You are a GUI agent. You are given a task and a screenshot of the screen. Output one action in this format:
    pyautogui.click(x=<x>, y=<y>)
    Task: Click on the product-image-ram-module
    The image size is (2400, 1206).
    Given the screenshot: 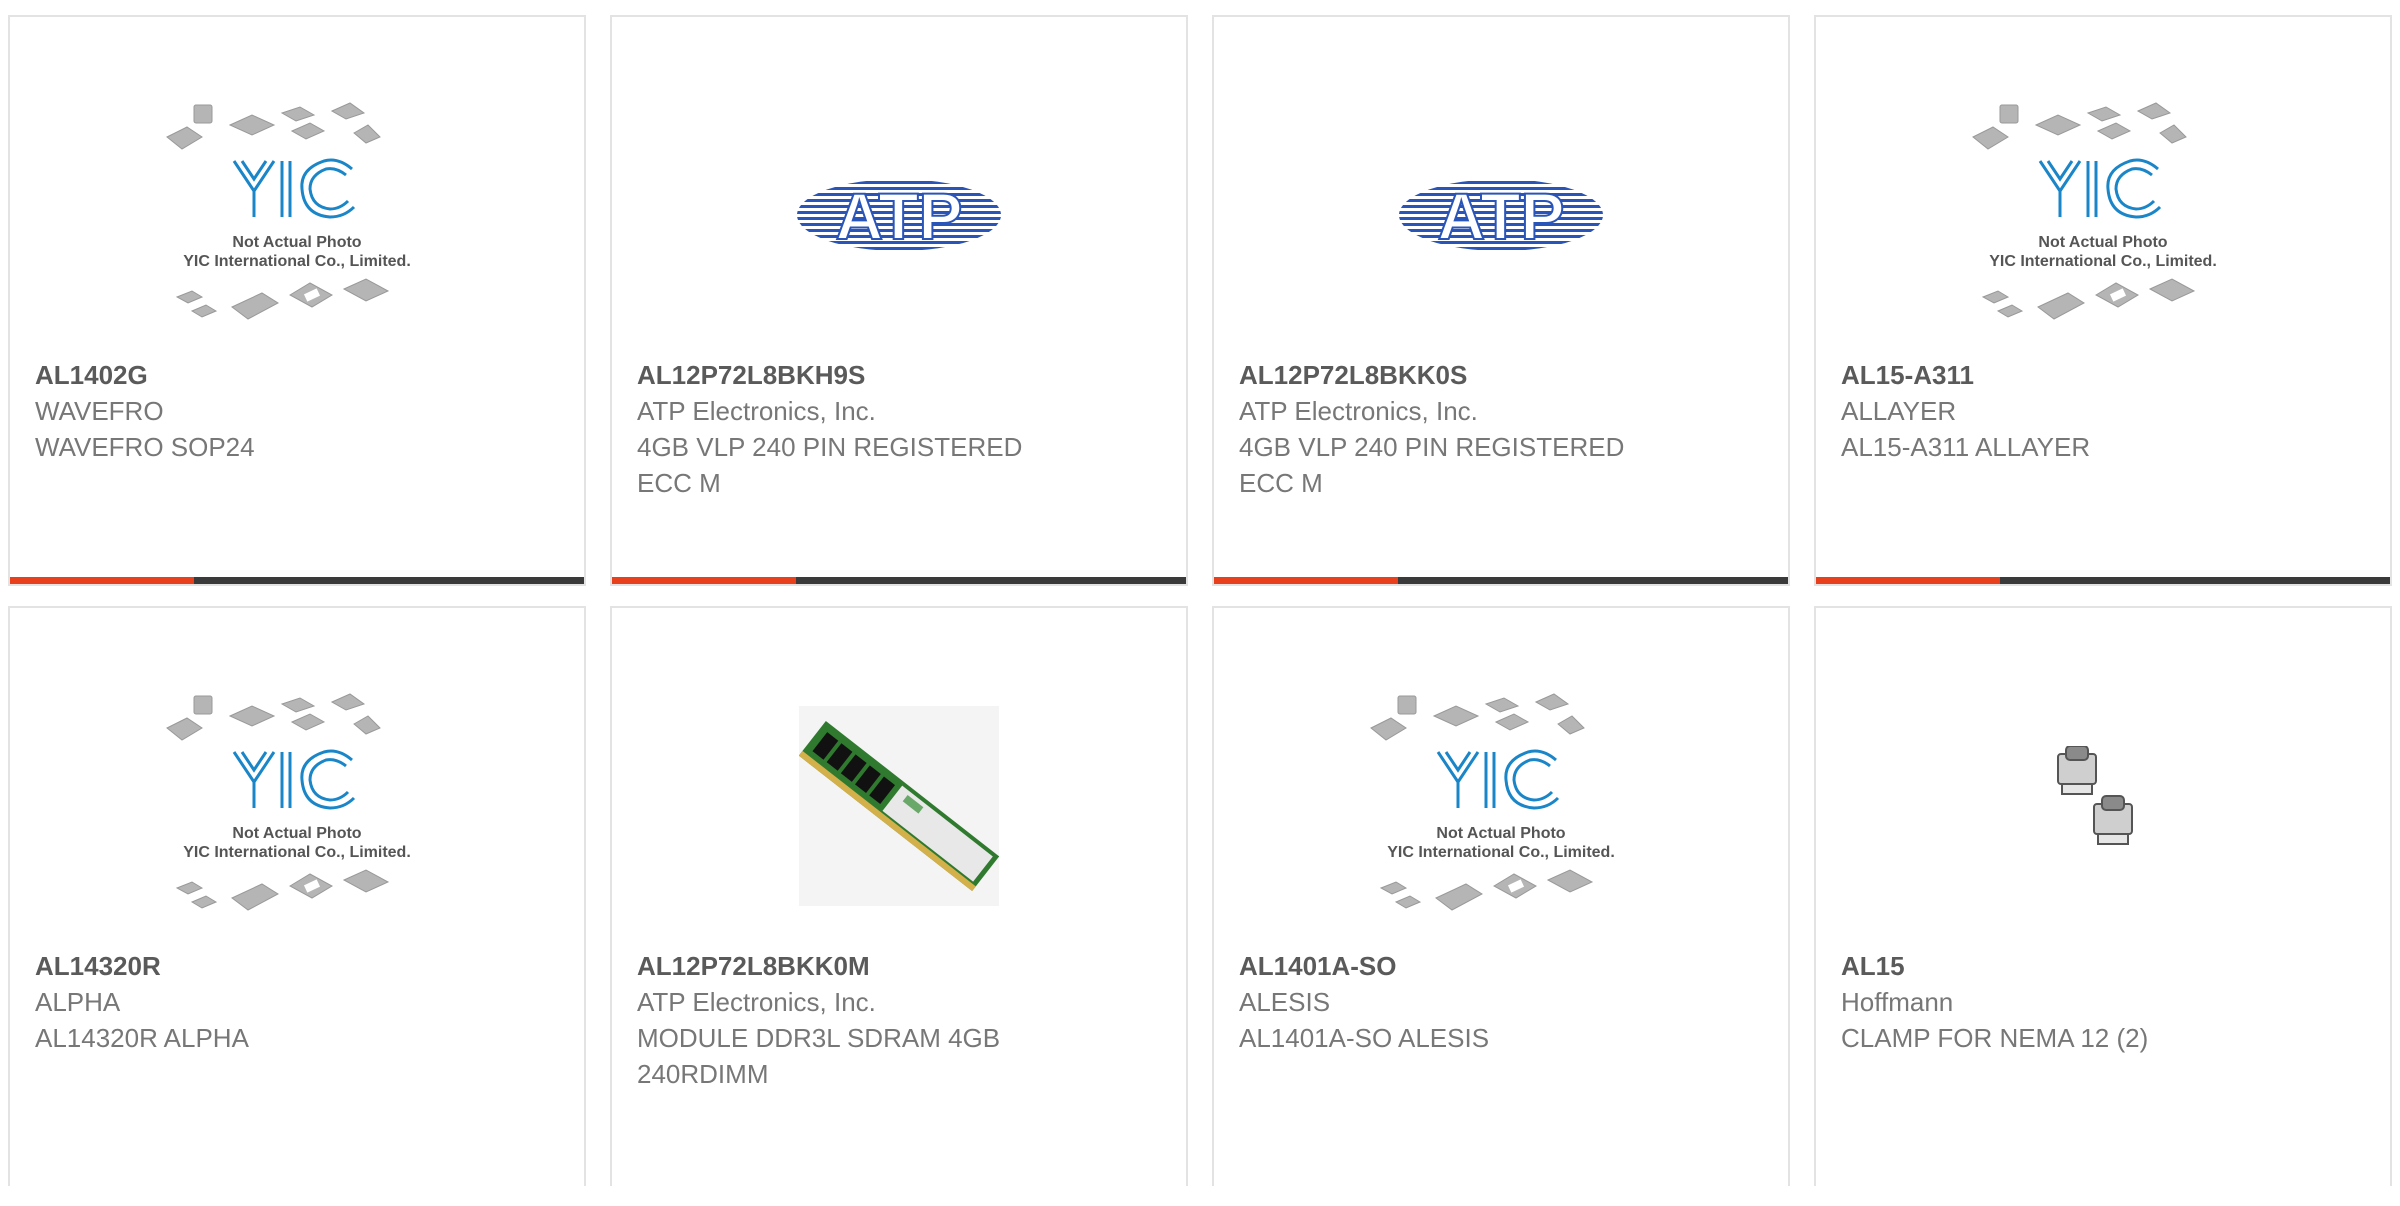 What is the action you would take?
    pyautogui.click(x=899, y=806)
    